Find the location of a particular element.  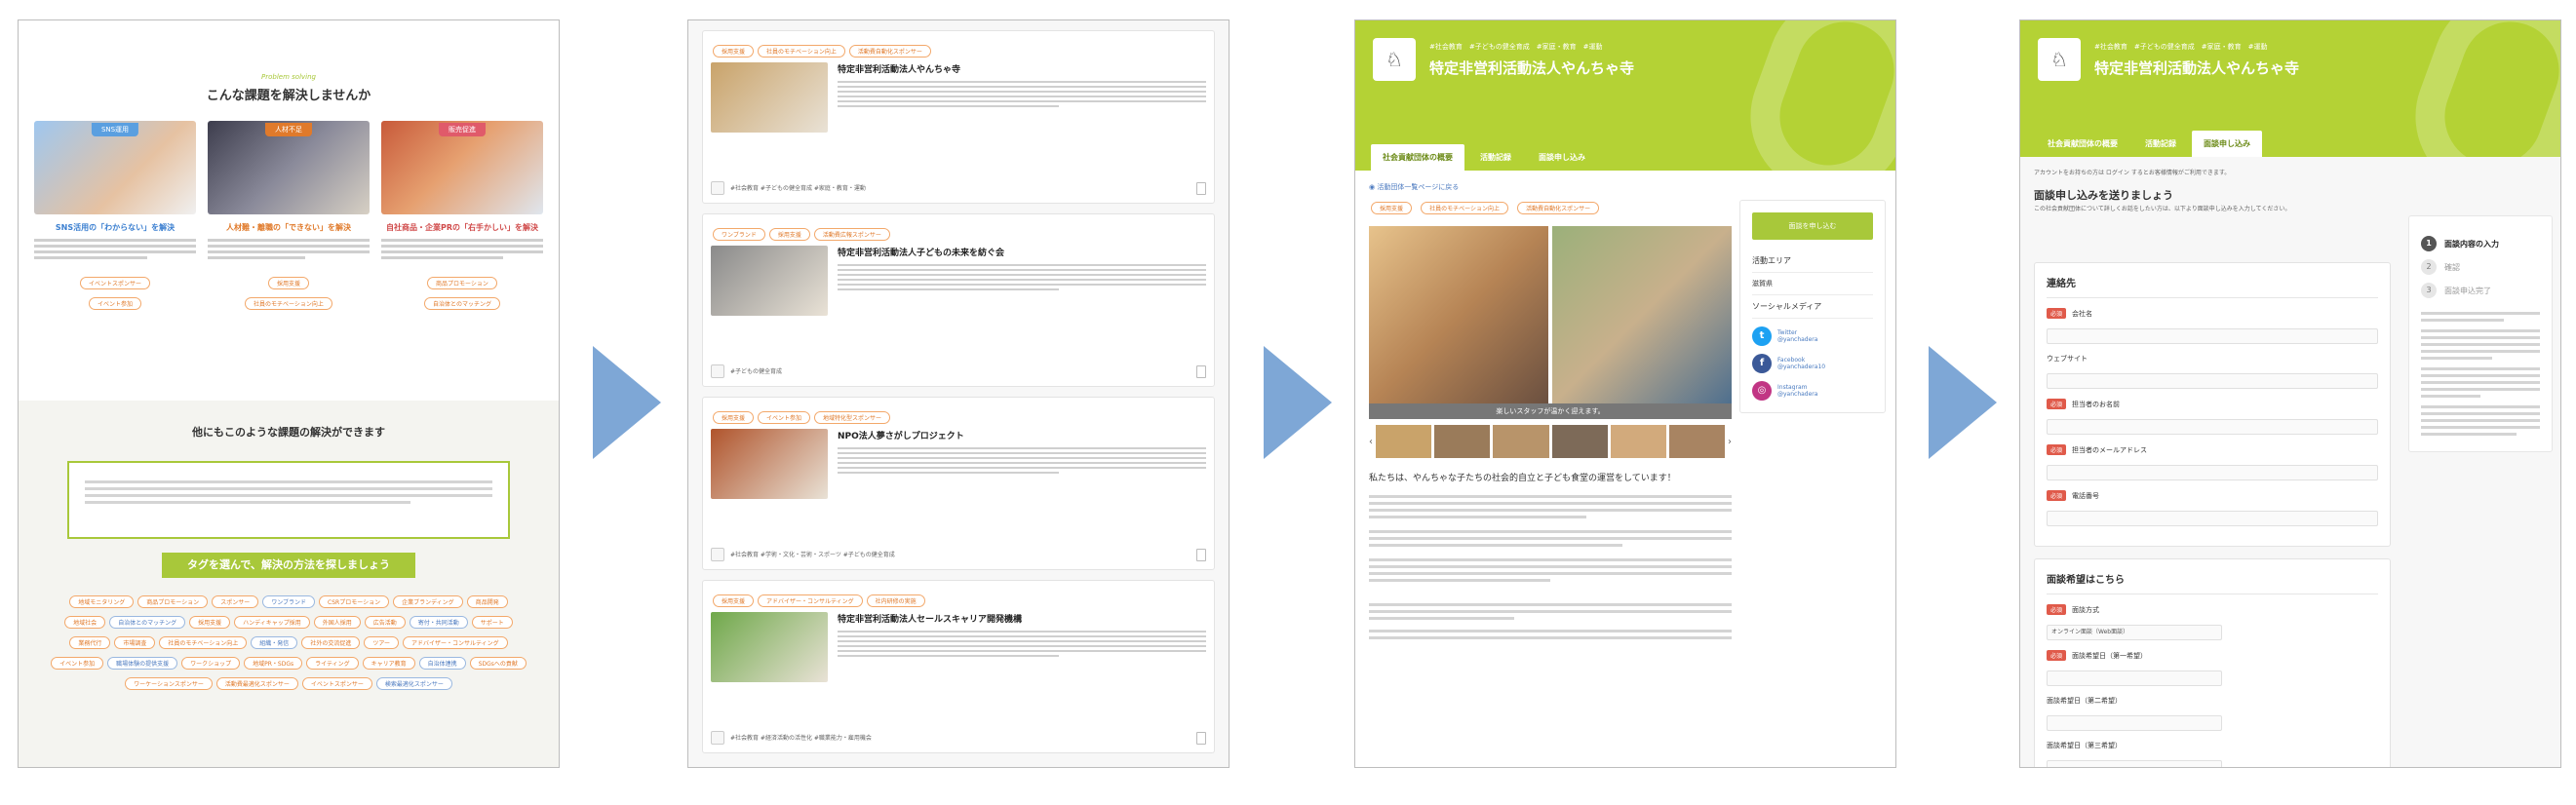

tag-pill: 活動費最適化スポンサー is located at coordinates (256, 684).